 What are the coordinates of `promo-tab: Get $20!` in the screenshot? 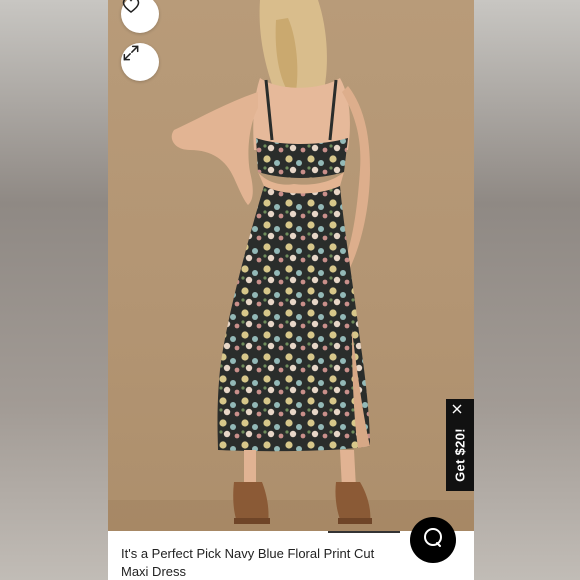 It's located at (460, 445).